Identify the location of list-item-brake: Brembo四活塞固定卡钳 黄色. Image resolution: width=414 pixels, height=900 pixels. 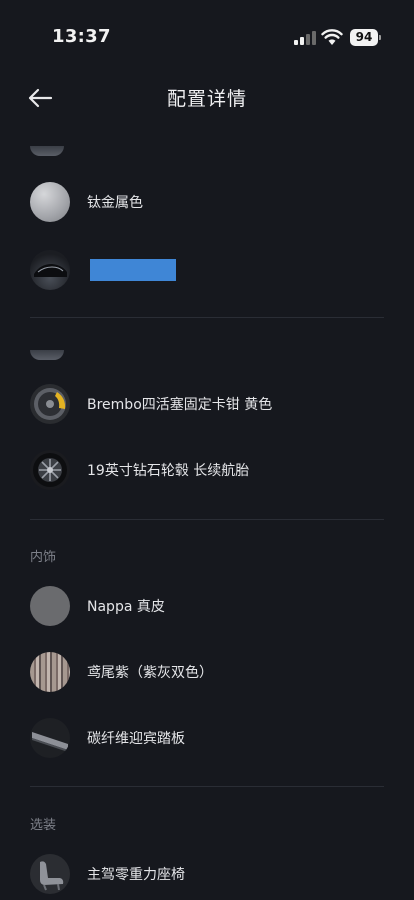
(207, 404).